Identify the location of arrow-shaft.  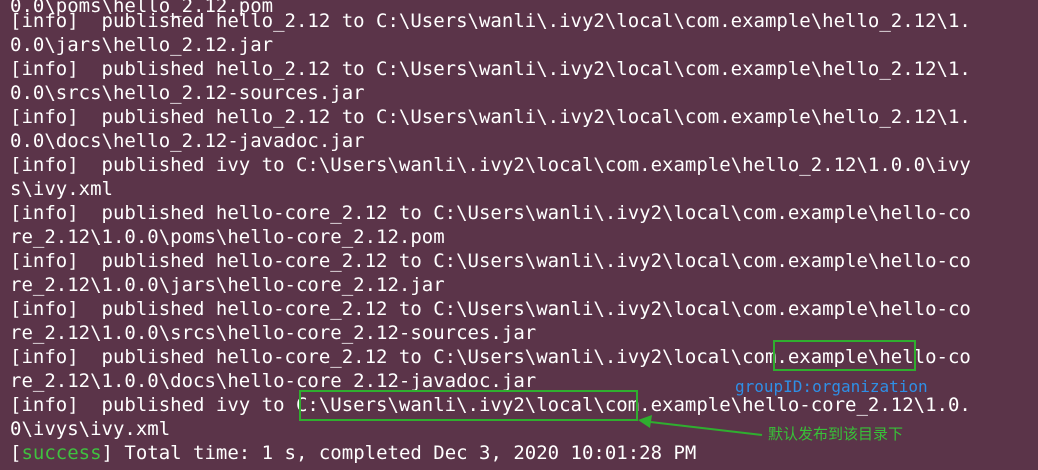
(702, 428).